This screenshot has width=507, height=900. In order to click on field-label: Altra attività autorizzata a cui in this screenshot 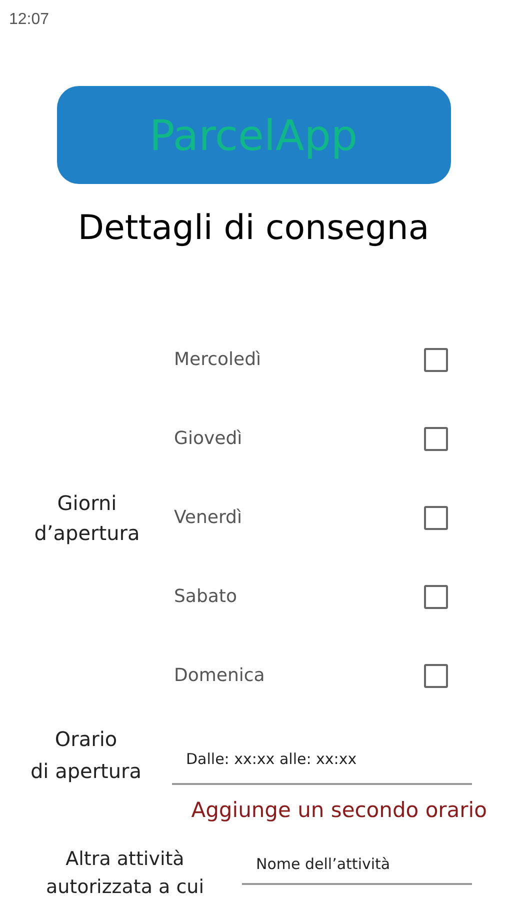, I will do `click(125, 873)`.